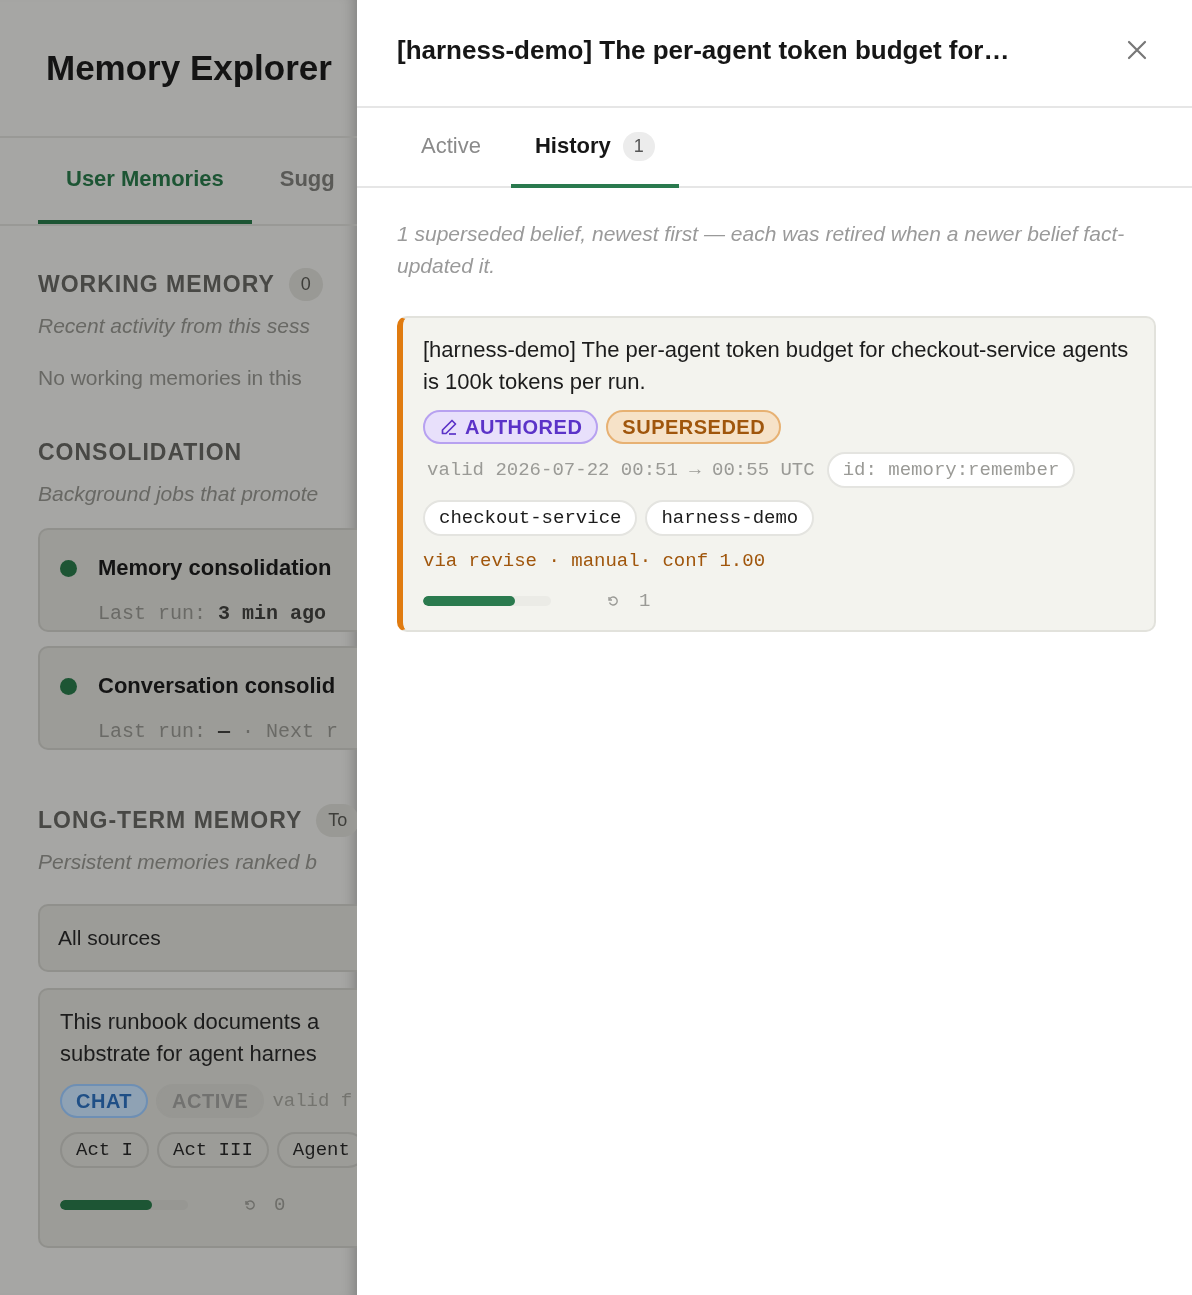 Image resolution: width=1192 pixels, height=1295 pixels. I want to click on source-filter-select: All sources, so click(197, 938).